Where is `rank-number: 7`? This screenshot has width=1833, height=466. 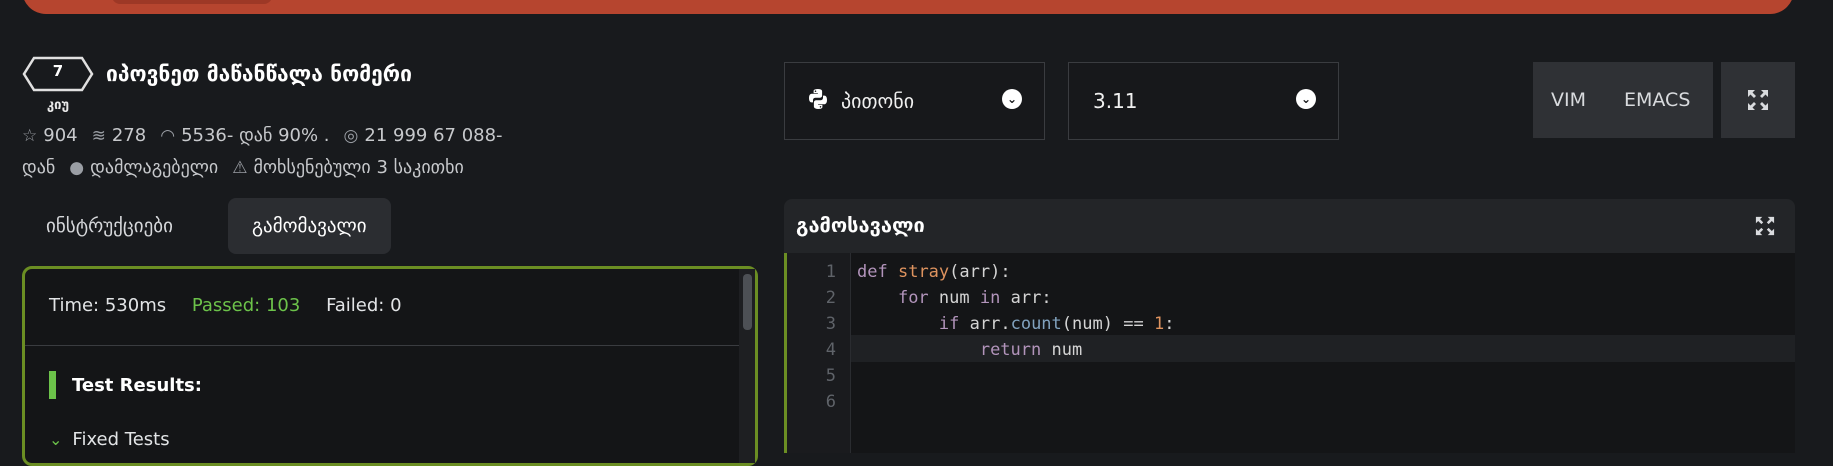
rank-number: 7 is located at coordinates (58, 71).